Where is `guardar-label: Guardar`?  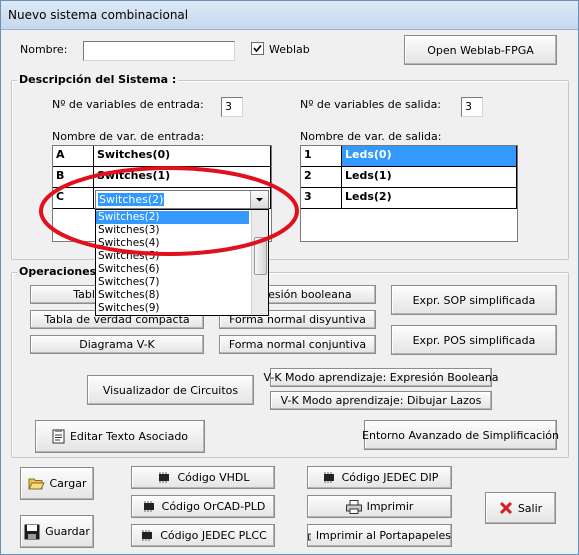 guardar-label: Guardar is located at coordinates (67, 531).